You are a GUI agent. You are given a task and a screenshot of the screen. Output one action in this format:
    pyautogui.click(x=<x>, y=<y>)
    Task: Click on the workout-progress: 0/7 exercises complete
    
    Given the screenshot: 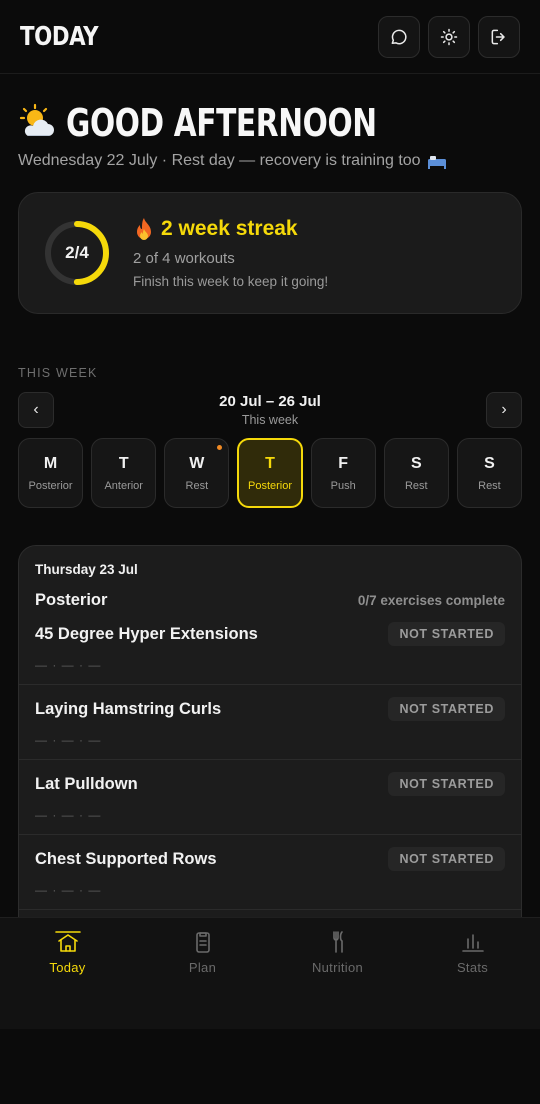 What is the action you would take?
    pyautogui.click(x=431, y=600)
    